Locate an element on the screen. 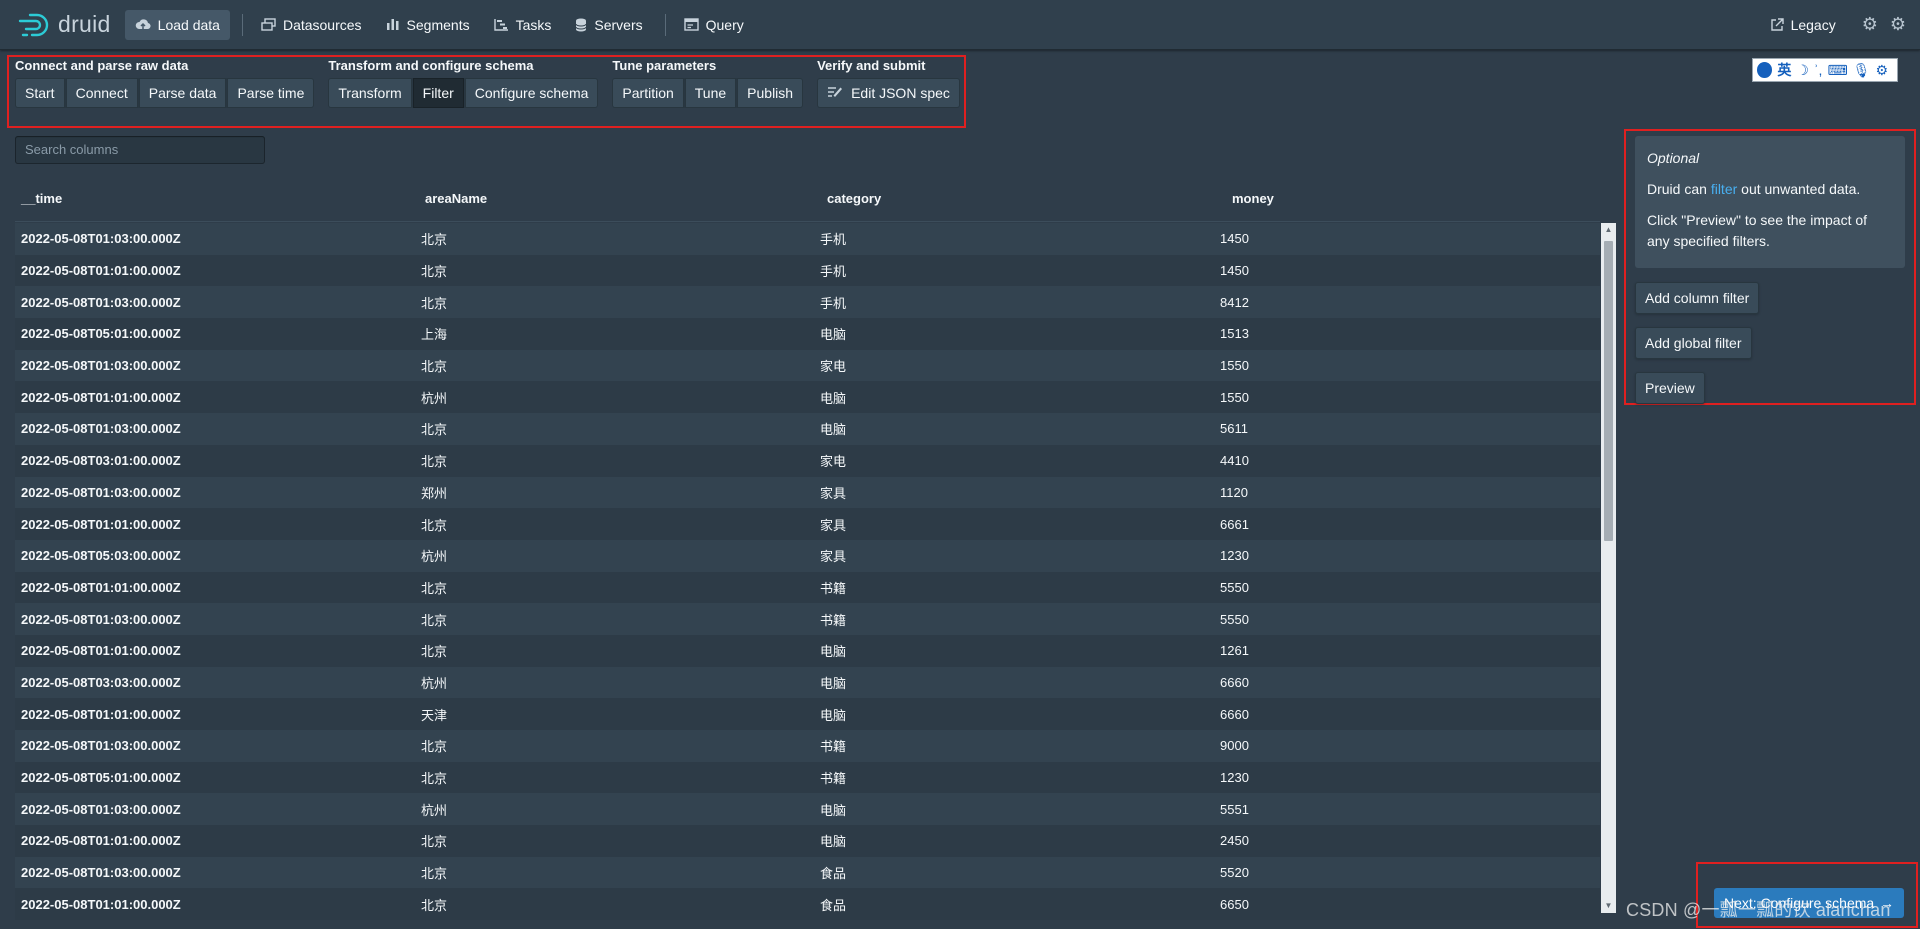 This screenshot has height=929, width=1920. nav-segments: Segments is located at coordinates (428, 25).